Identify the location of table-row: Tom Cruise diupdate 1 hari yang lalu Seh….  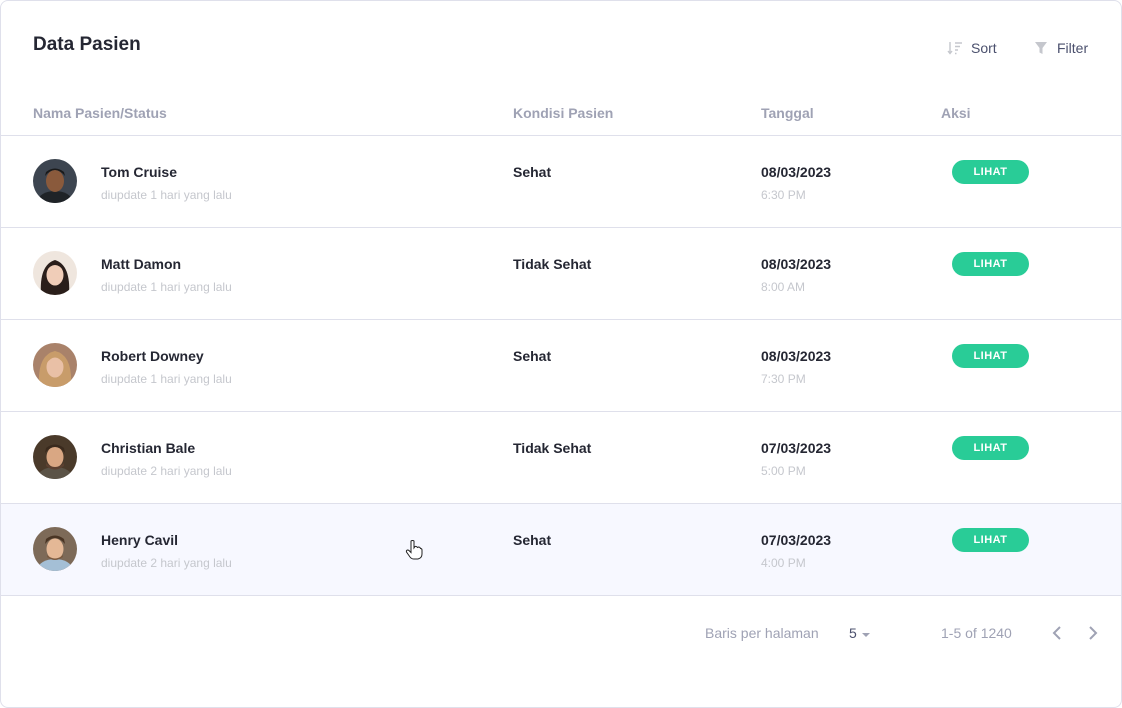
(561, 182).